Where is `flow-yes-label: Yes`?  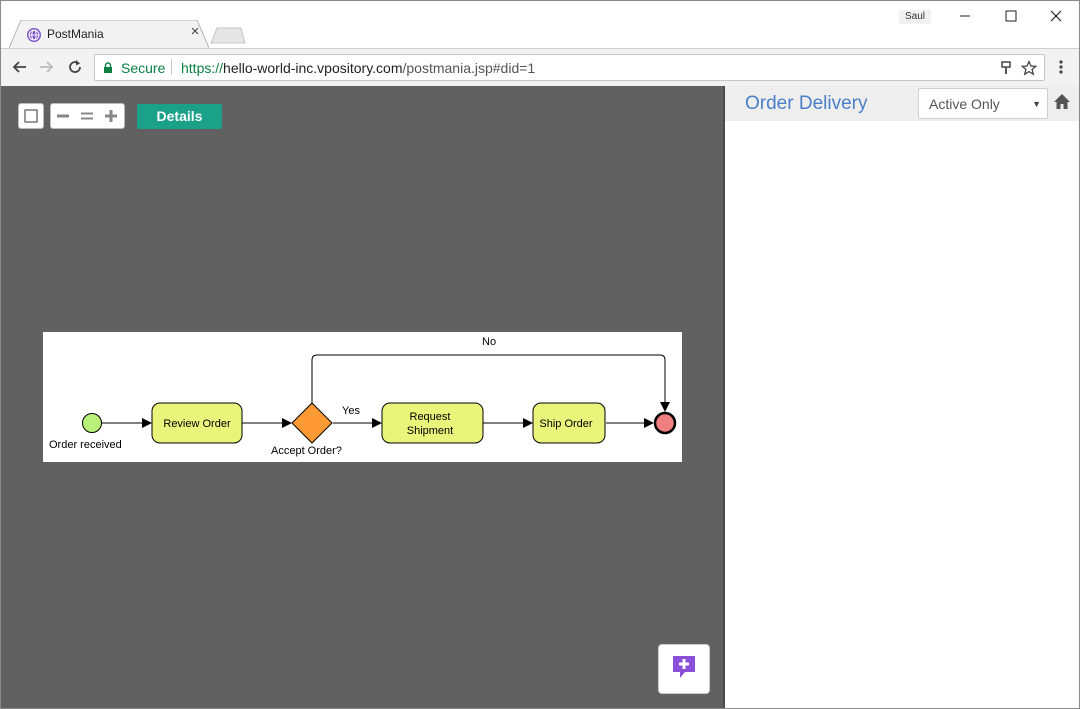 flow-yes-label: Yes is located at coordinates (351, 411).